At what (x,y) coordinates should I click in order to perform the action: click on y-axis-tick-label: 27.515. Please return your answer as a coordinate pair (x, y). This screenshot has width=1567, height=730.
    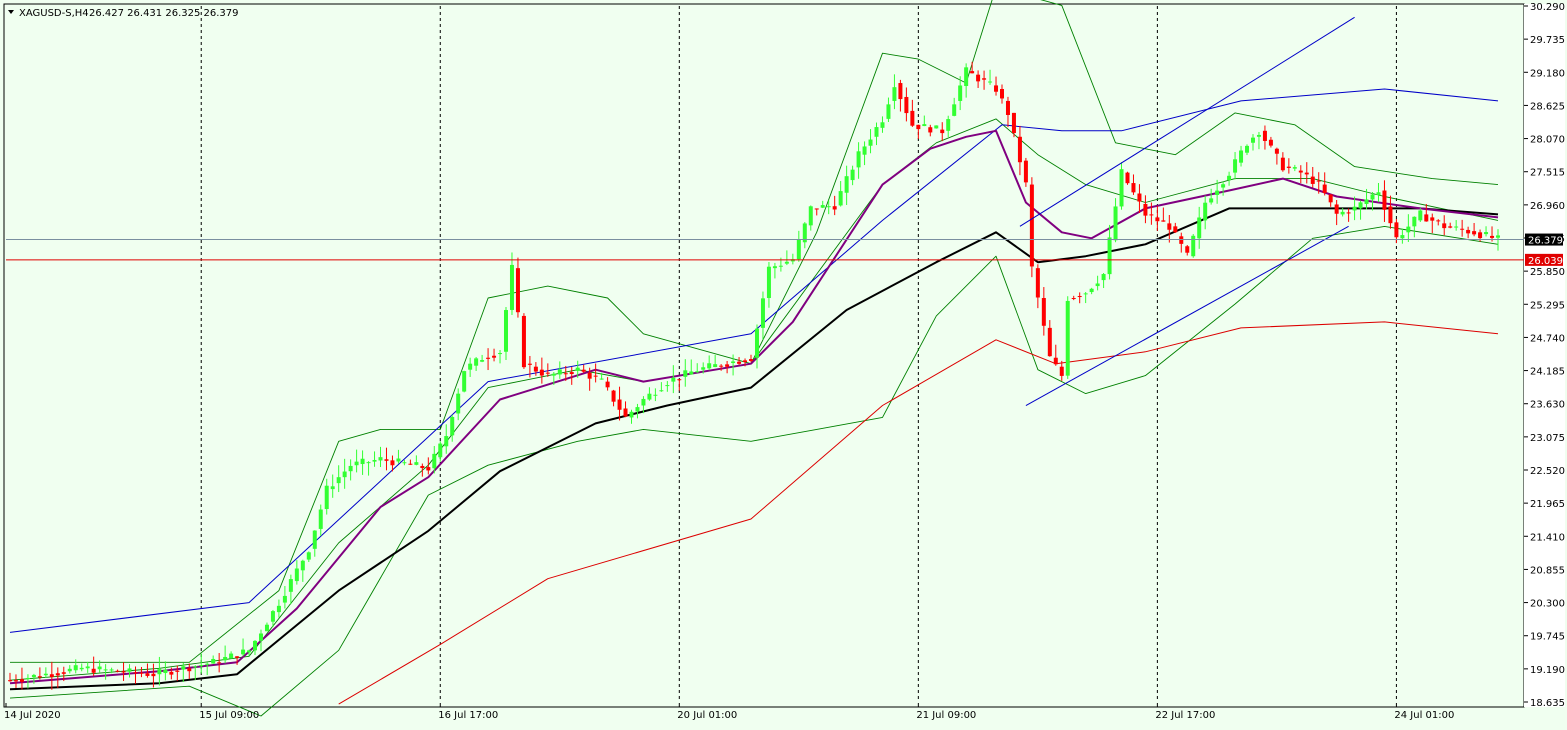
    Looking at the image, I should click on (1547, 173).